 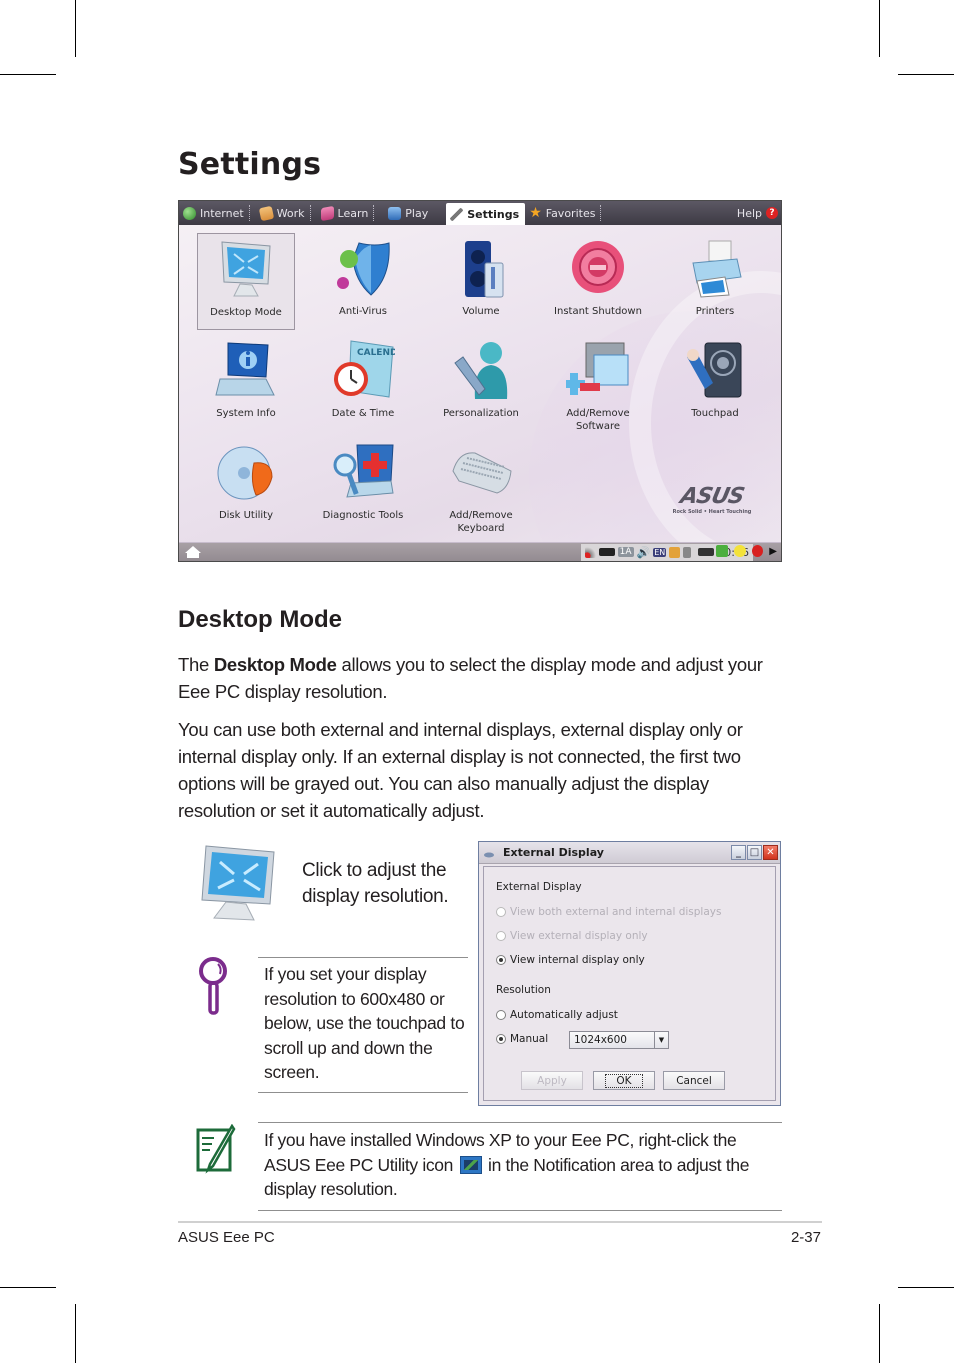 I want to click on calculator-icon, so click(x=722, y=551).